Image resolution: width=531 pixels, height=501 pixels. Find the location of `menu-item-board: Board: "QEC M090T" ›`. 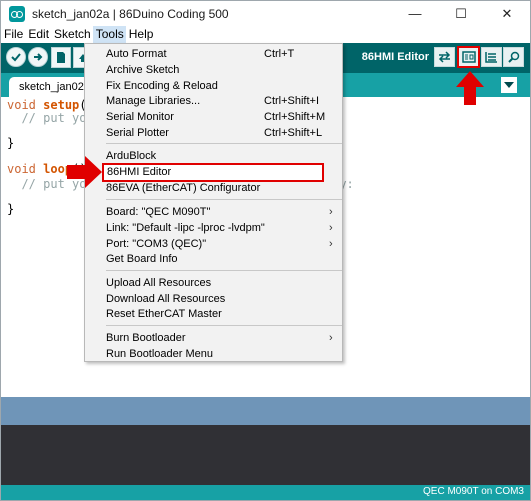

menu-item-board: Board: "QEC M090T" › is located at coordinates (213, 212).